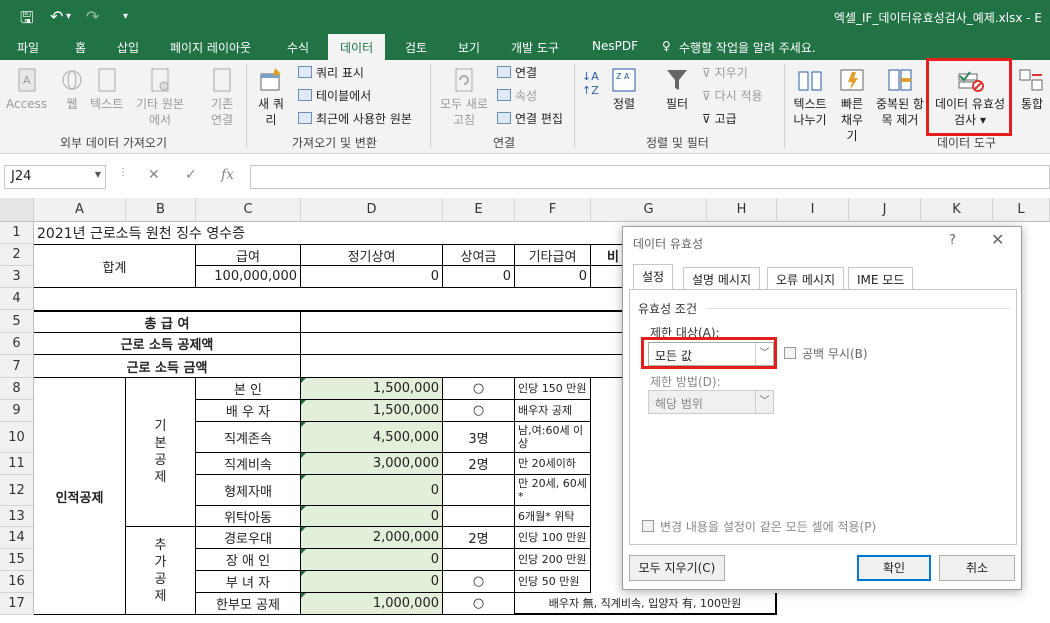  Describe the element at coordinates (248, 604) in the screenshot. I see `item-name: 한부모 공제` at that location.